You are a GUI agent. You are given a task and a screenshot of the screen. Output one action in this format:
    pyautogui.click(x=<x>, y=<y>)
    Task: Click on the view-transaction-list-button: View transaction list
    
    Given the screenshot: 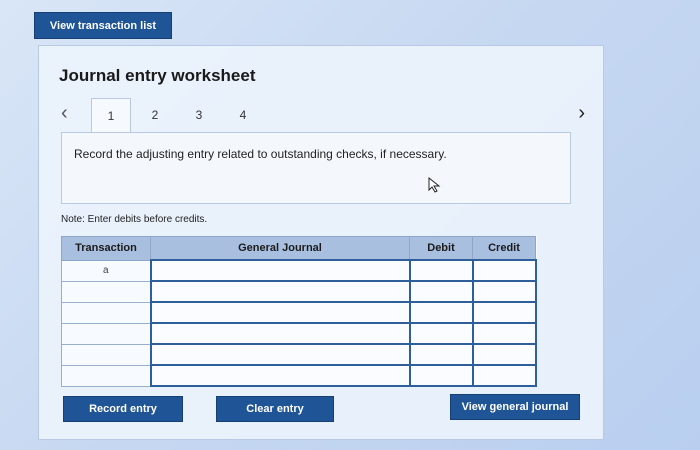 What is the action you would take?
    pyautogui.click(x=103, y=25)
    